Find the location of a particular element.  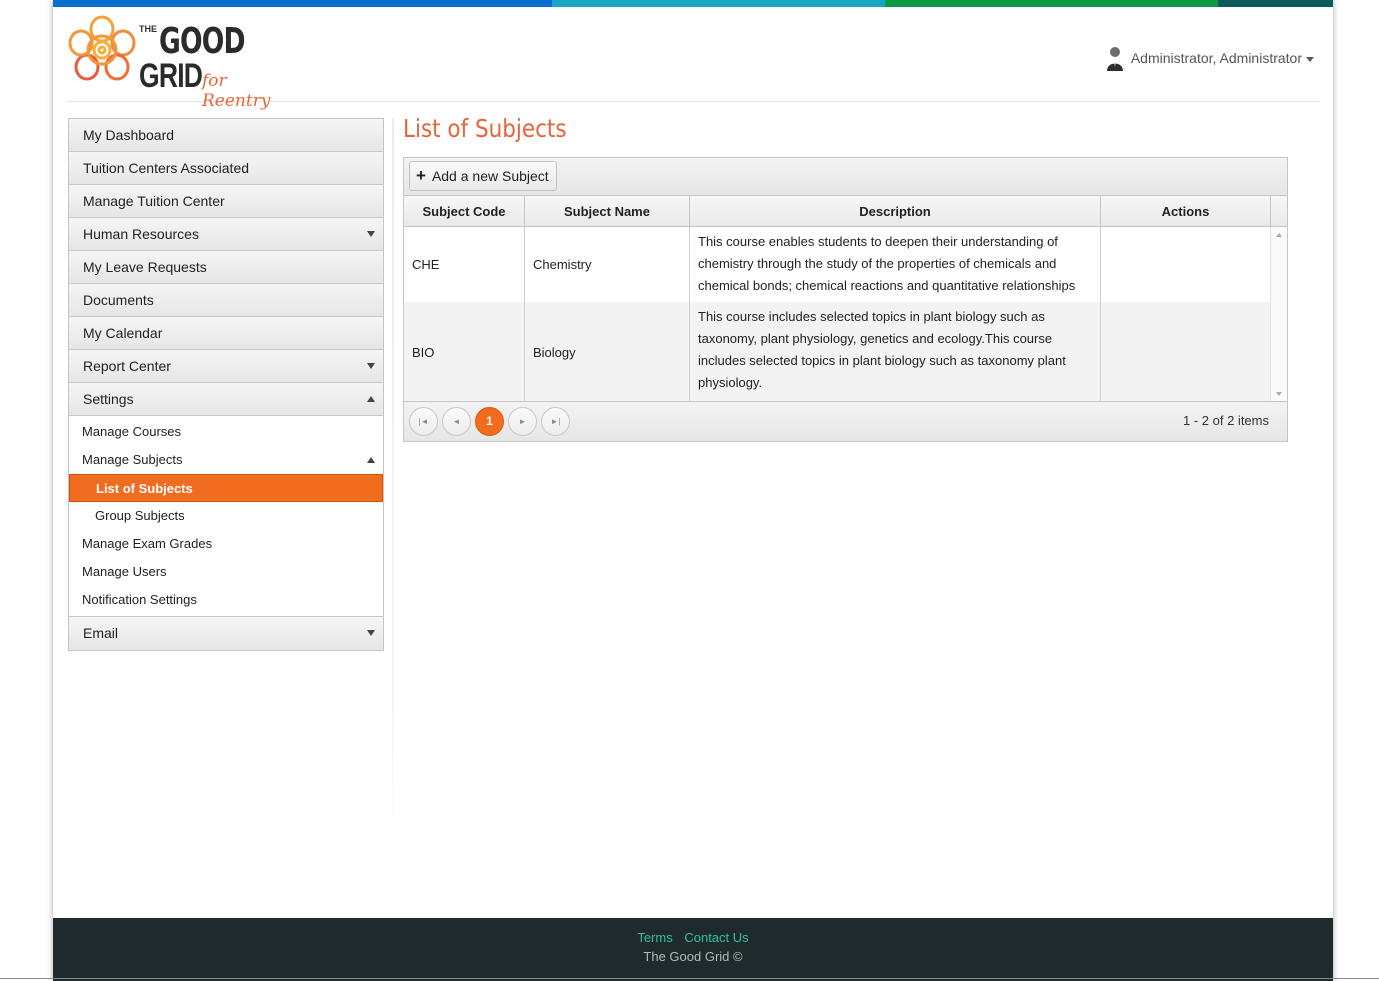

sidebar-item-tuition-centers-associated: Tuition Centers Associated is located at coordinates (226, 168).